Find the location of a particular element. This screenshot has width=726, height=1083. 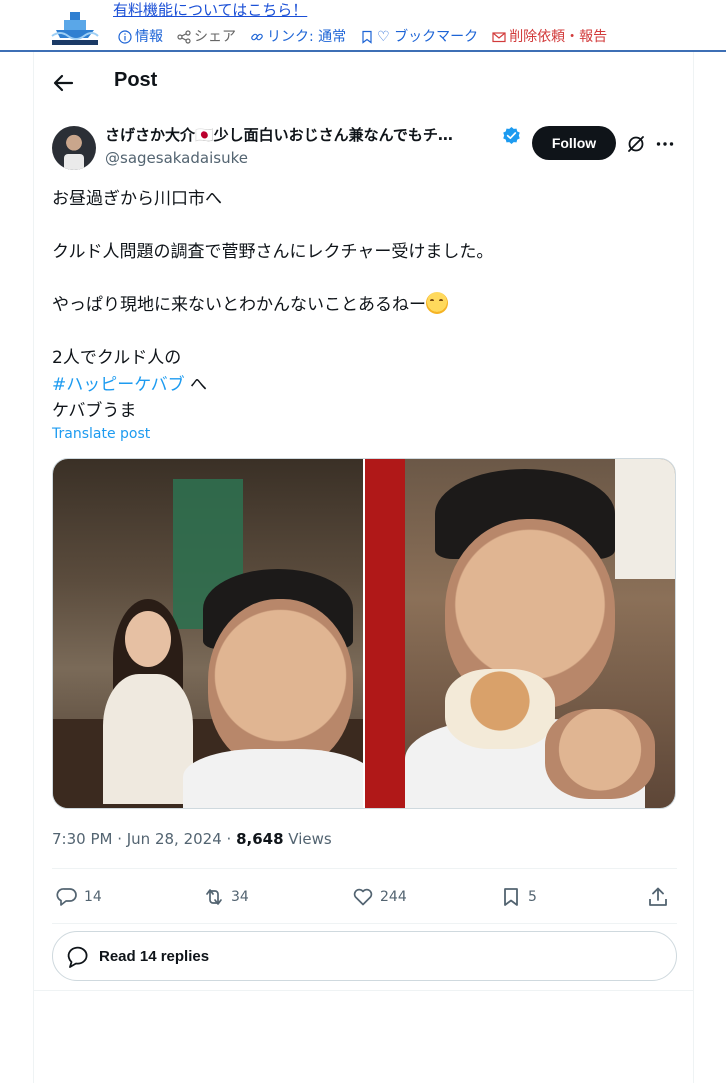

reply-icon is located at coordinates (66, 897).